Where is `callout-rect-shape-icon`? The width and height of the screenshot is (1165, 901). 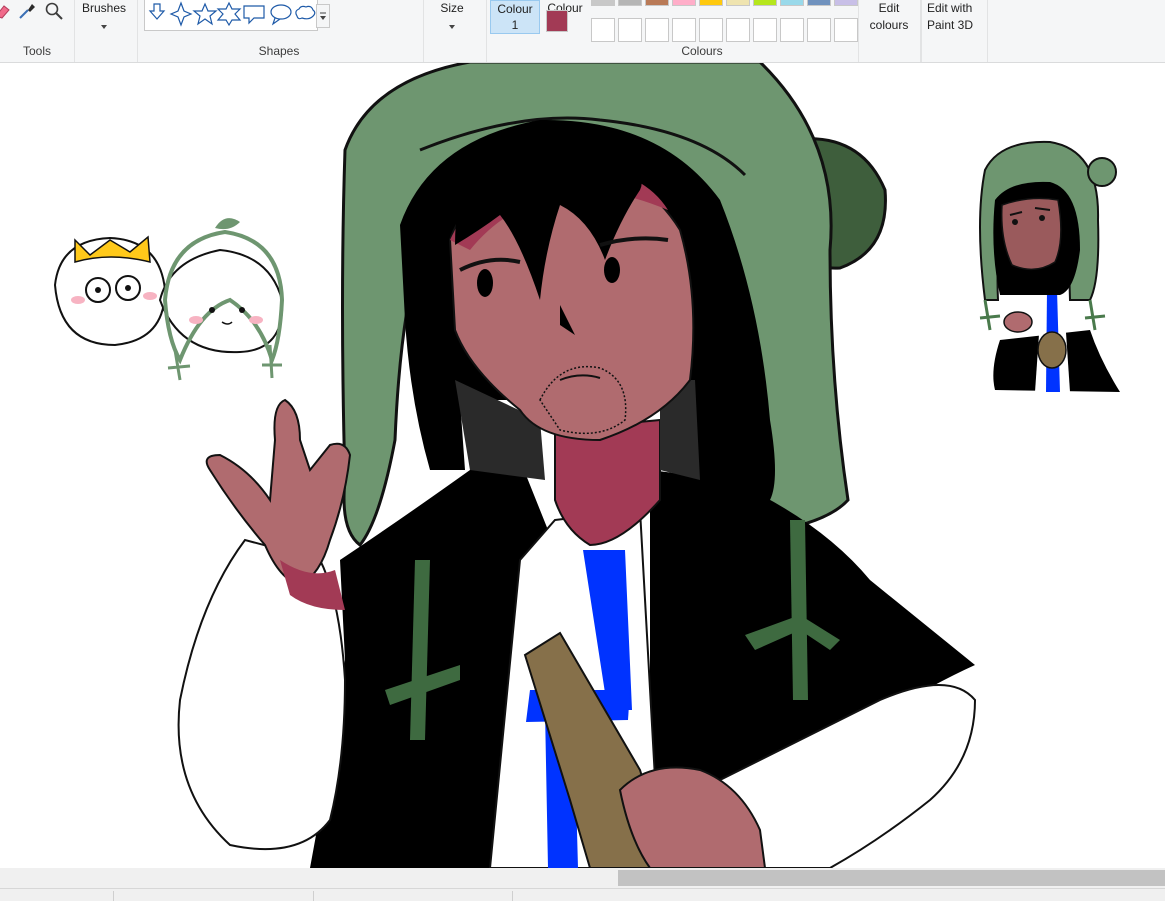
callout-rect-shape-icon is located at coordinates (254, 15).